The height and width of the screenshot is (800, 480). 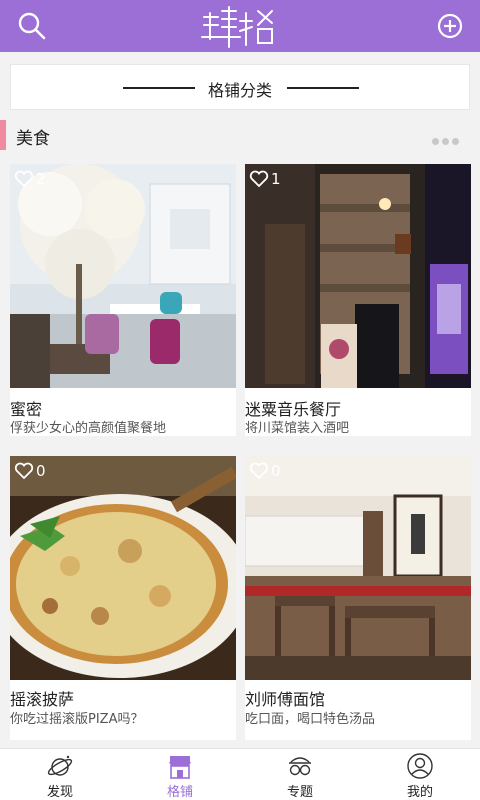 I want to click on tab-label: 格铺, so click(x=179, y=792).